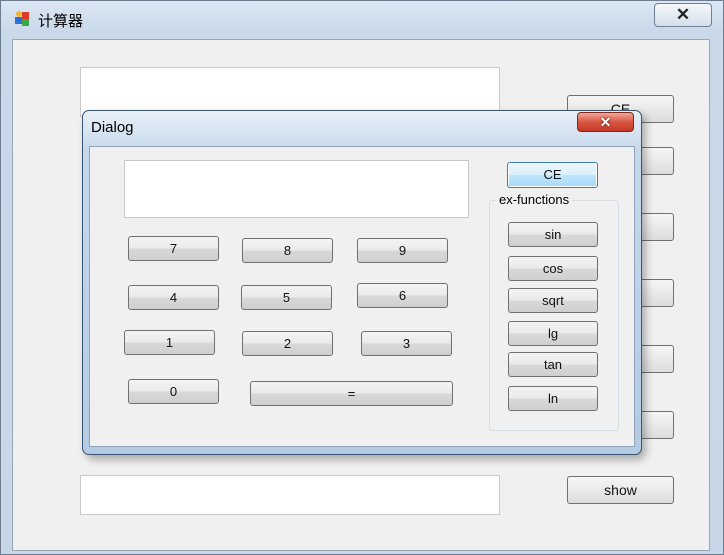  What do you see at coordinates (553, 364) in the screenshot?
I see `tan-button: tan` at bounding box center [553, 364].